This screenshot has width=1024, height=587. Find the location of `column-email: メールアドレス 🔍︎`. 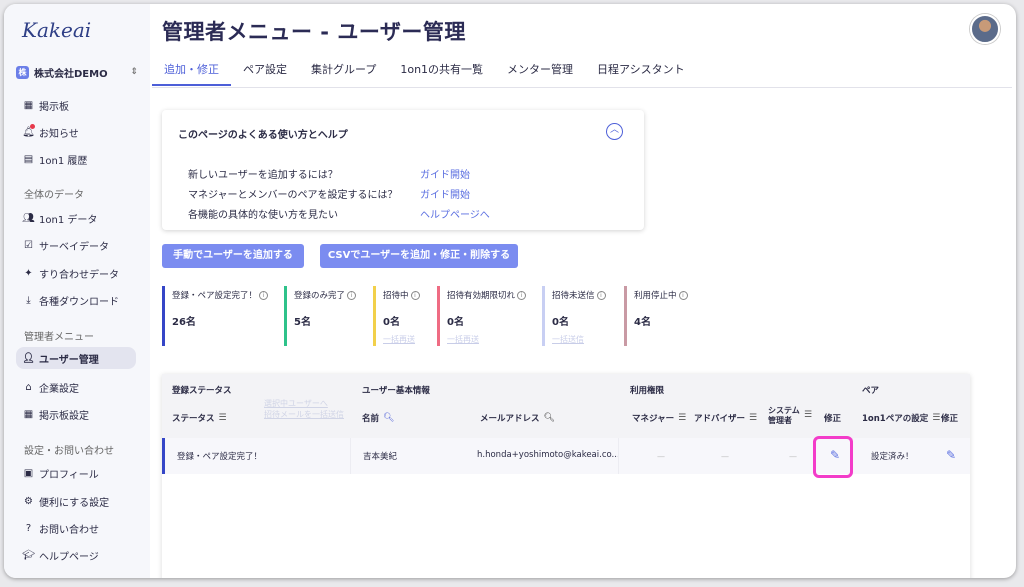

column-email: メールアドレス 🔍︎ is located at coordinates (517, 418).